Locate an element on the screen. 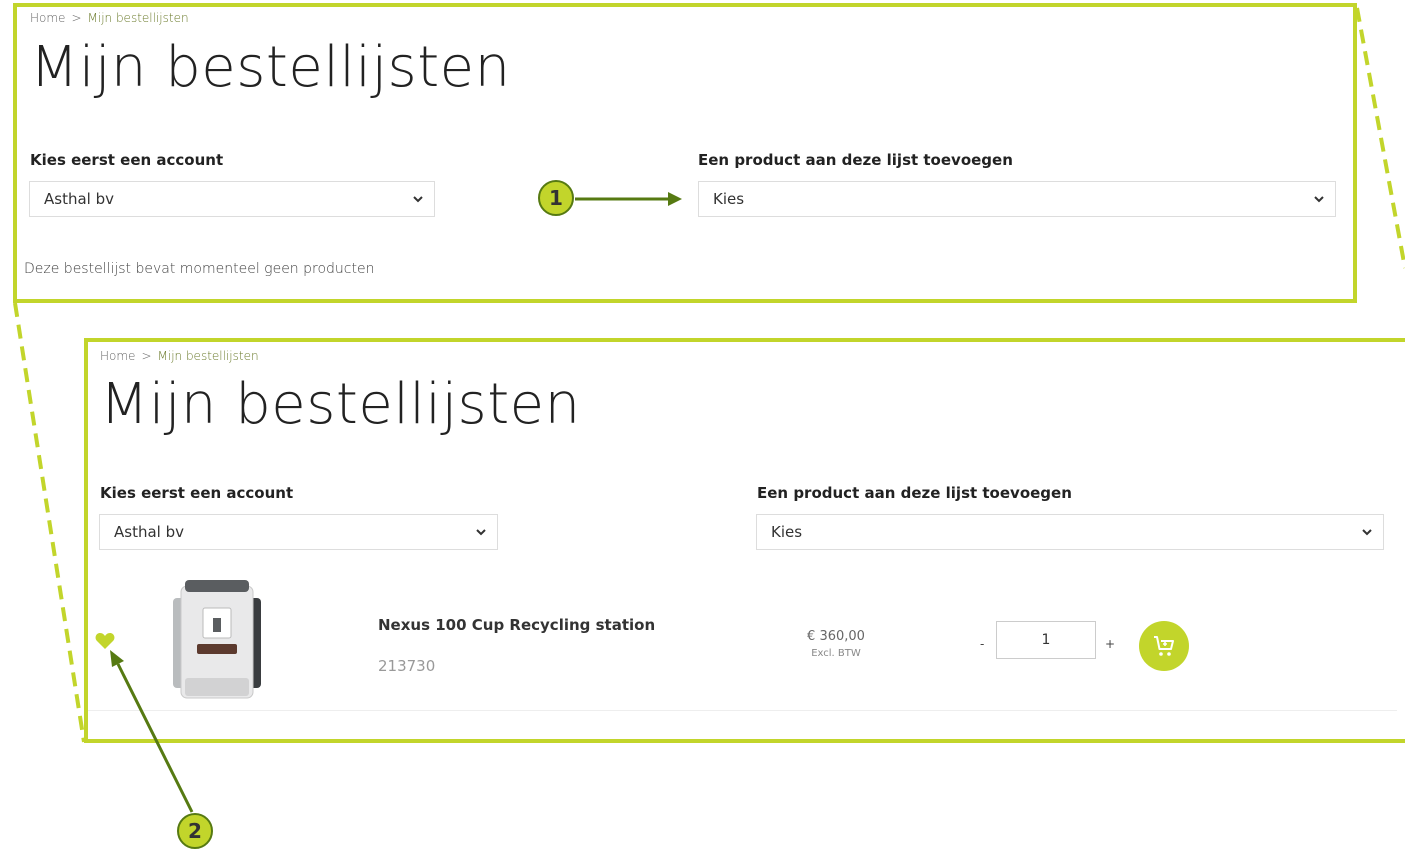 This screenshot has height=850, width=1405. callout-badge-1: 1 is located at coordinates (556, 198).